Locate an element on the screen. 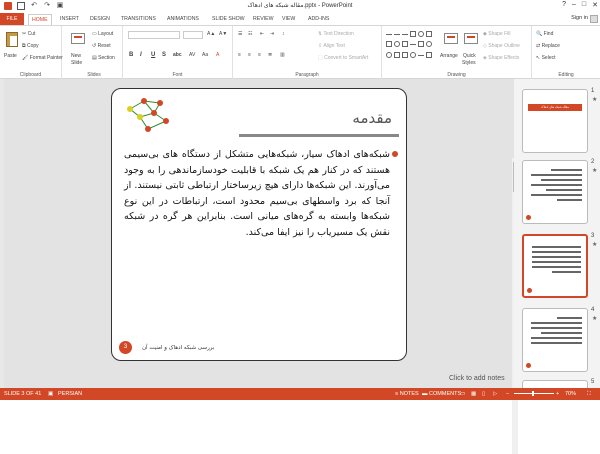 The width and height of the screenshot is (600, 454). arrange-icon is located at coordinates (451, 38).